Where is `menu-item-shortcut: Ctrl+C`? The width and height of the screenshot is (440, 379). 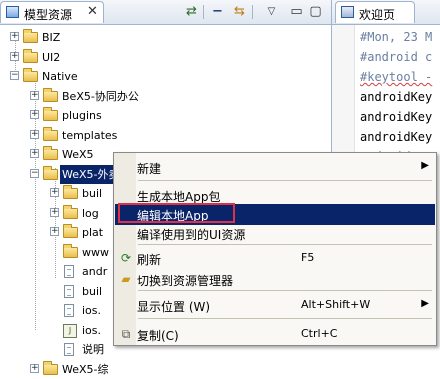 menu-item-shortcut: Ctrl+C is located at coordinates (319, 333).